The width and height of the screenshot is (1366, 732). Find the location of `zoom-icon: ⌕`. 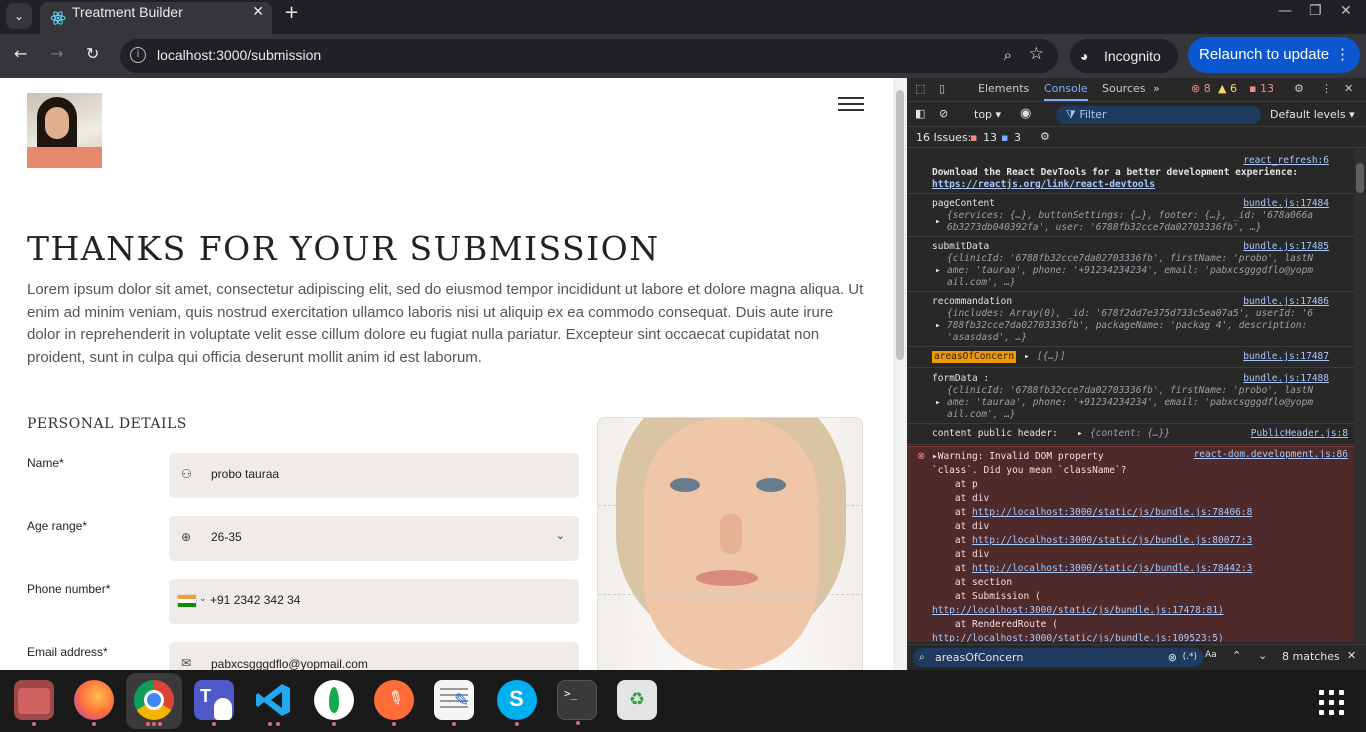

zoom-icon: ⌕ is located at coordinates (1008, 55).